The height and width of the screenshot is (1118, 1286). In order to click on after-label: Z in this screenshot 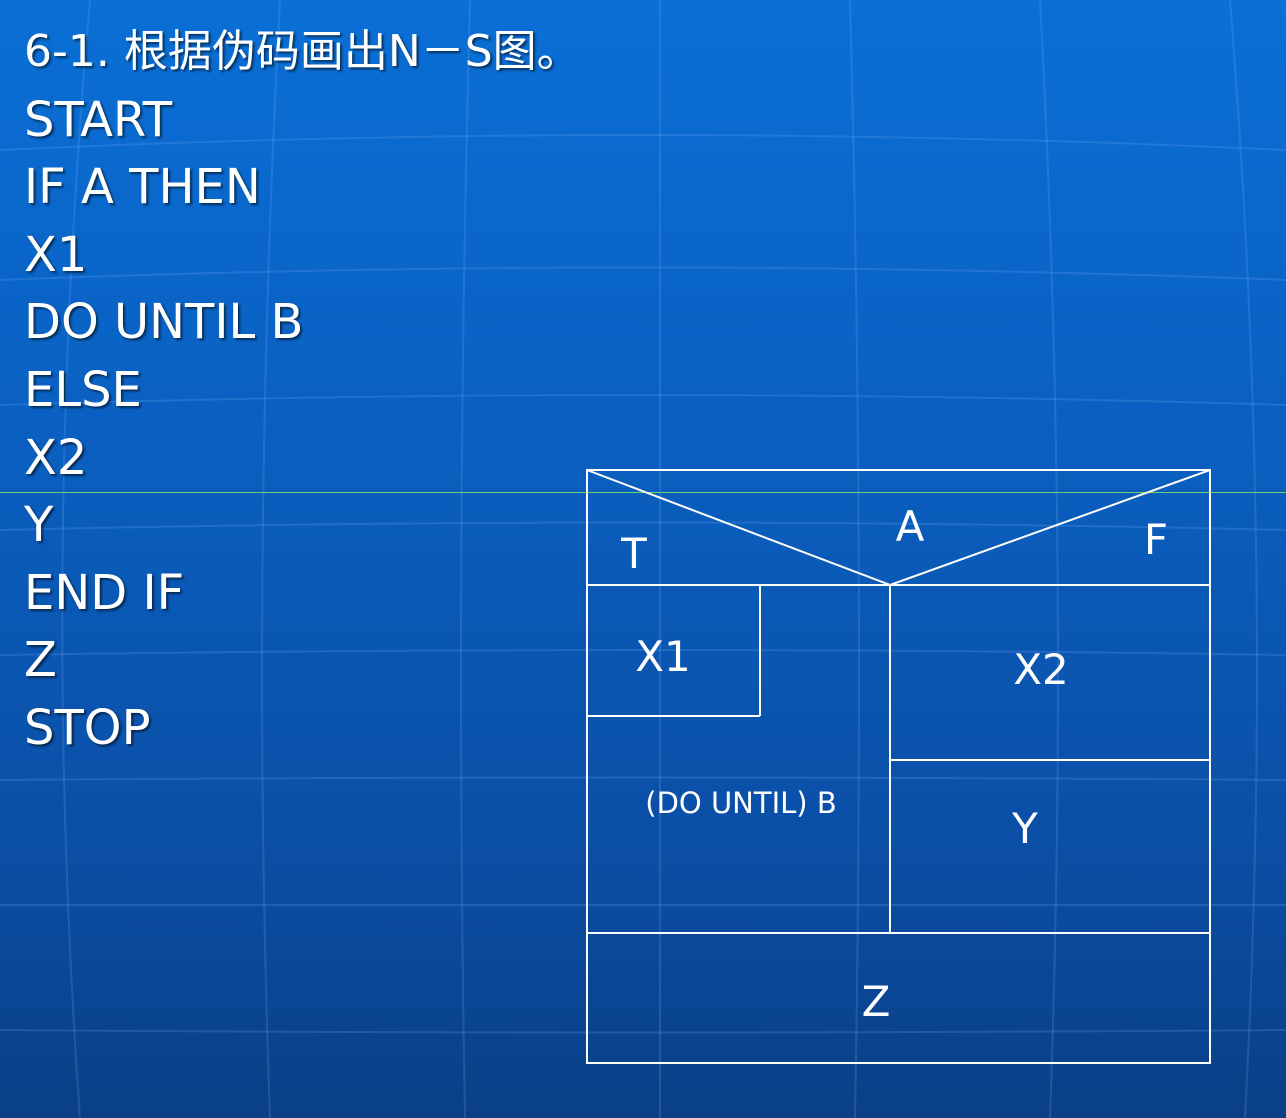, I will do `click(876, 1001)`.